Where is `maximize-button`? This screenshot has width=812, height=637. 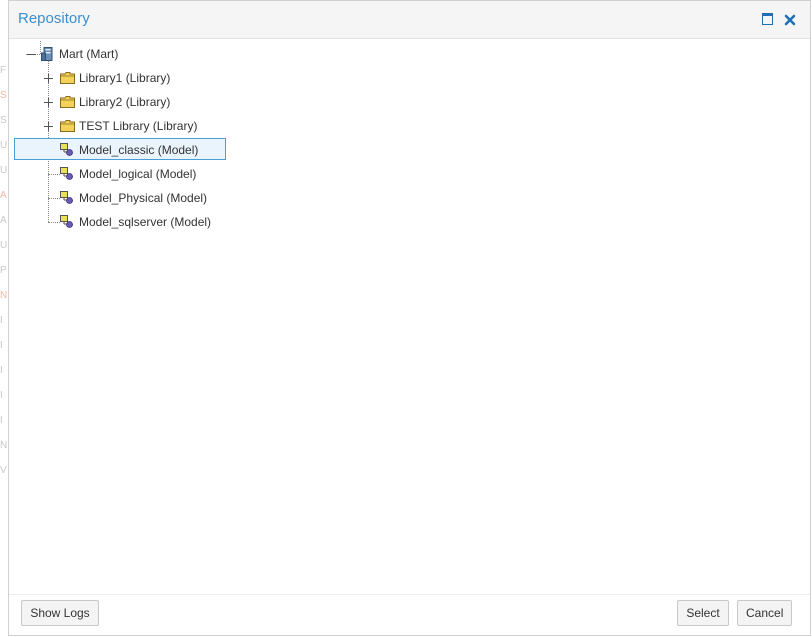 maximize-button is located at coordinates (769, 20).